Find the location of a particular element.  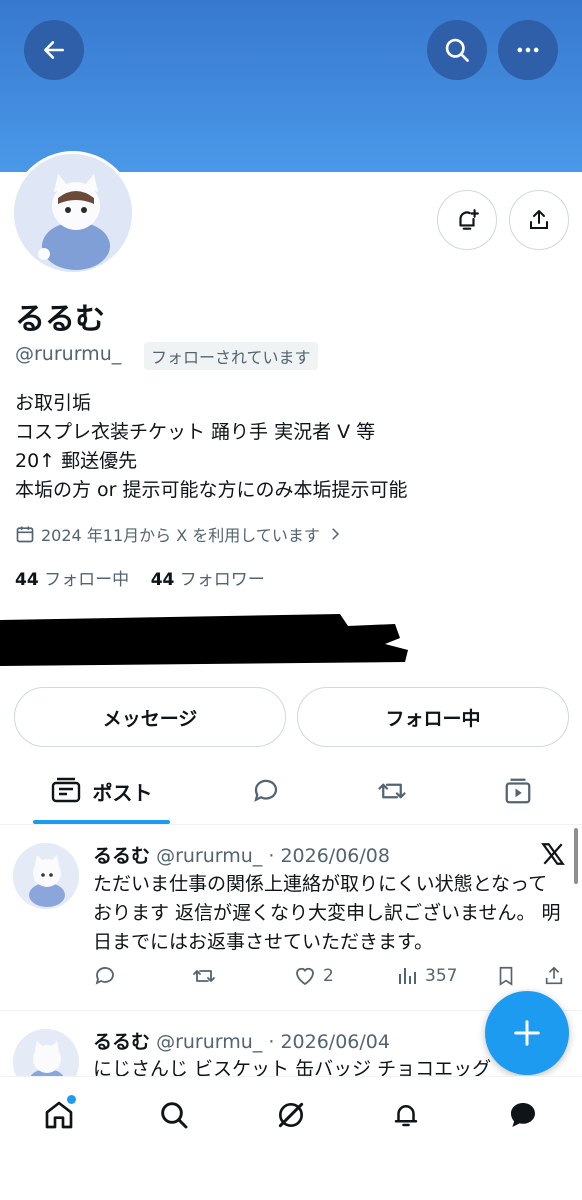

more-button is located at coordinates (528, 50).